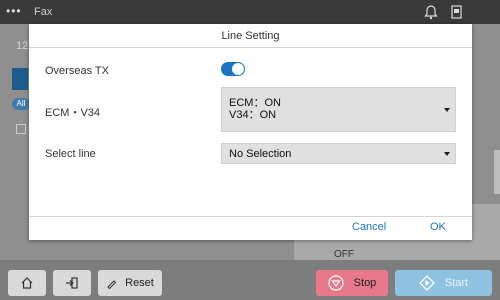 This screenshot has height=300, width=500. Describe the element at coordinates (344, 254) in the screenshot. I see `memory-status: OFF` at that location.